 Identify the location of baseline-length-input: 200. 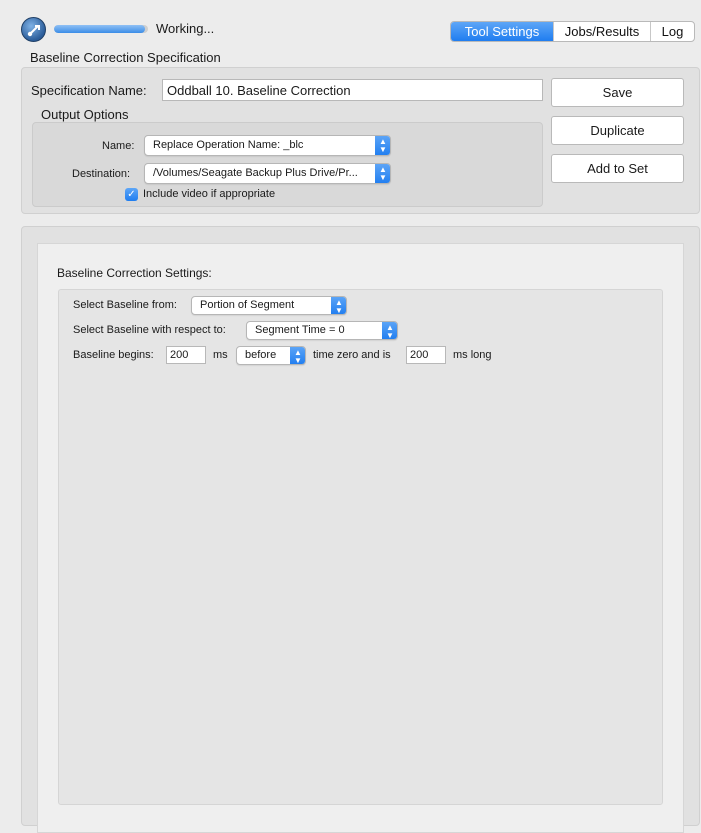
(426, 355).